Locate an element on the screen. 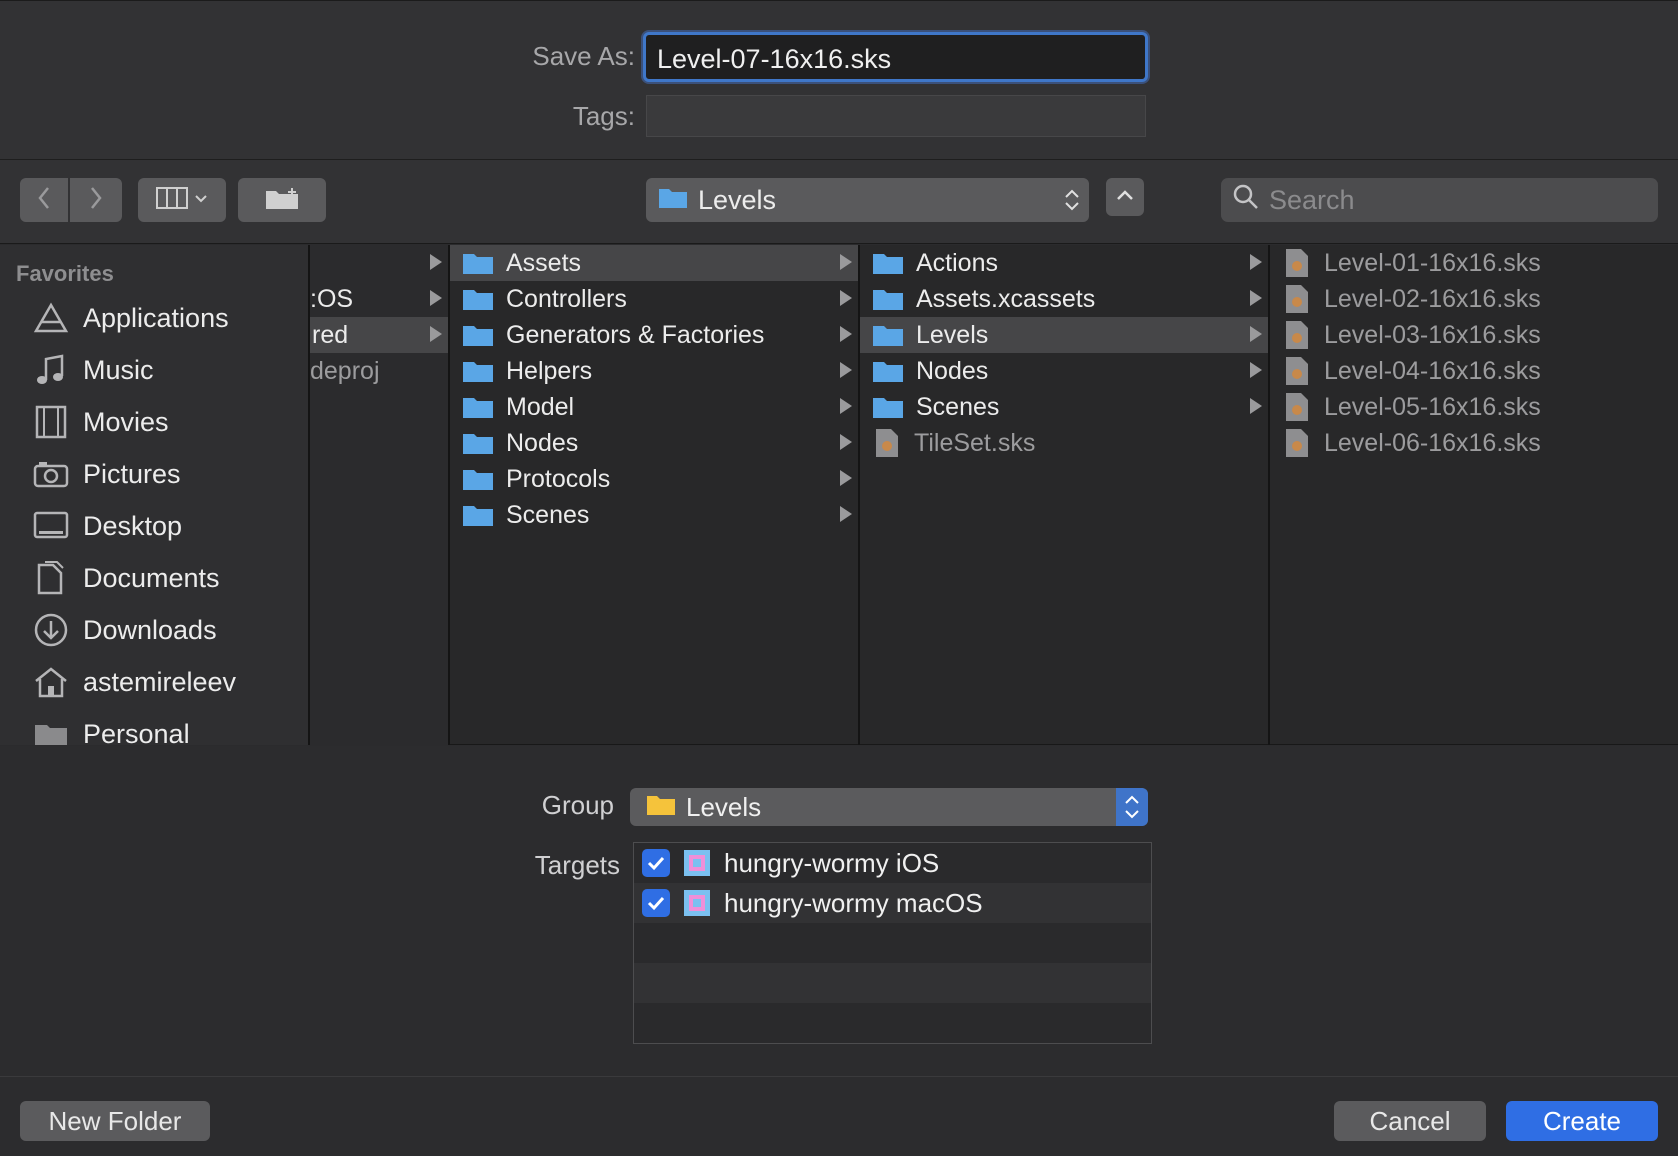 The image size is (1678, 1156). column-row: Assets.xcassets is located at coordinates (1064, 299).